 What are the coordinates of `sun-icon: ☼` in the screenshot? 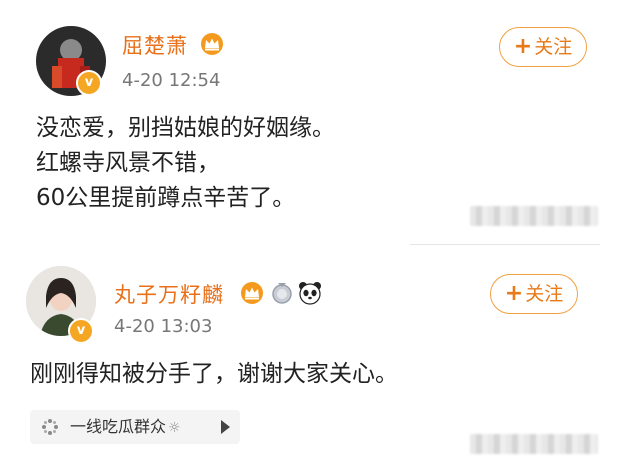 It's located at (174, 428).